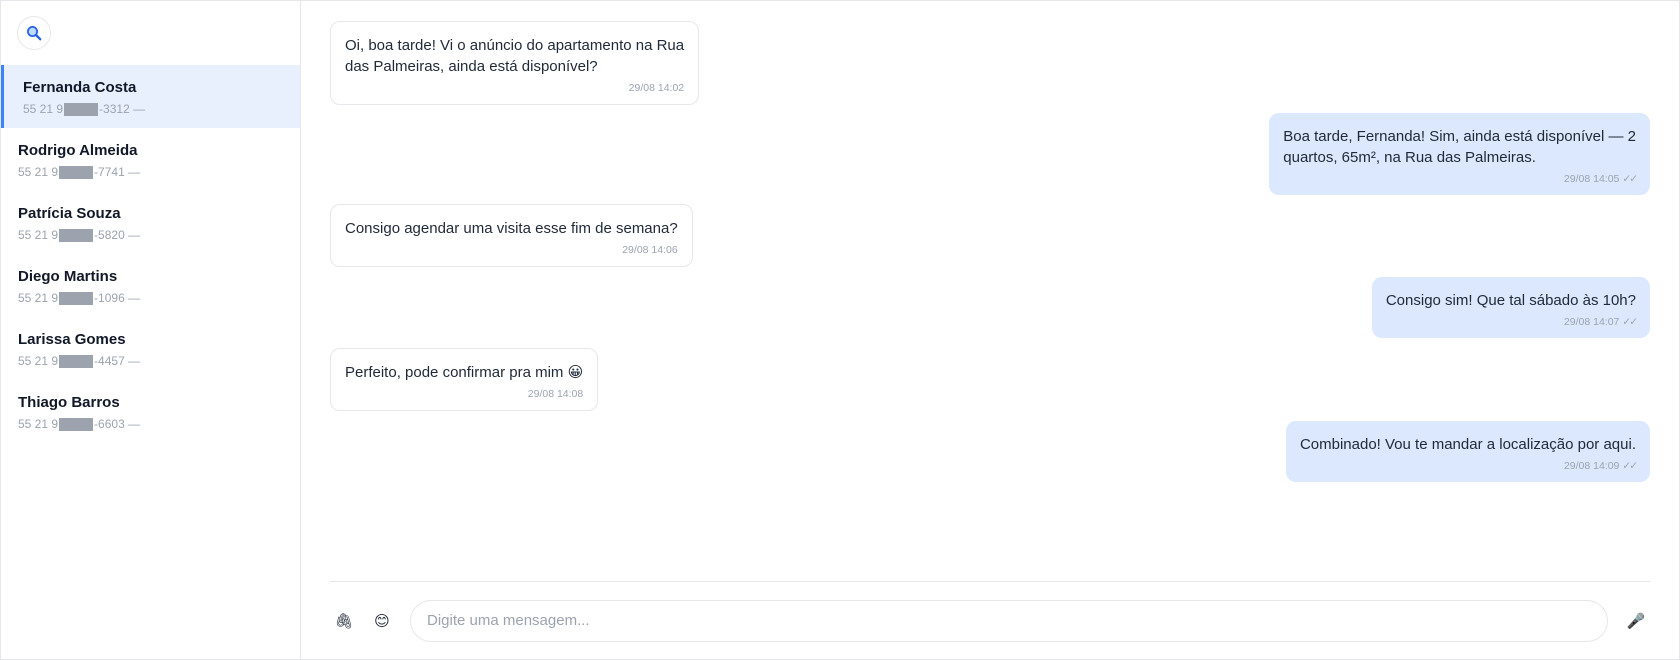 The height and width of the screenshot is (660, 1680). Describe the element at coordinates (1460, 179) in the screenshot. I see `message-meta: 29/08 14:05 ✓✓` at that location.